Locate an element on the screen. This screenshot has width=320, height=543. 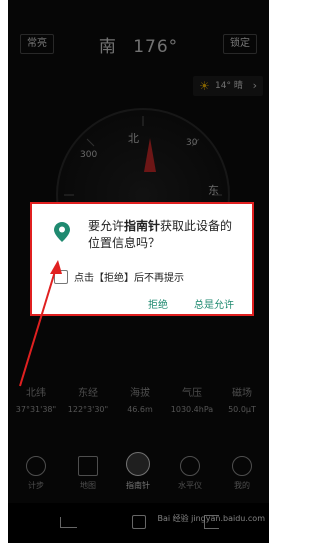
dialog-app-name: 指南针 is located at coordinates (142, 226).